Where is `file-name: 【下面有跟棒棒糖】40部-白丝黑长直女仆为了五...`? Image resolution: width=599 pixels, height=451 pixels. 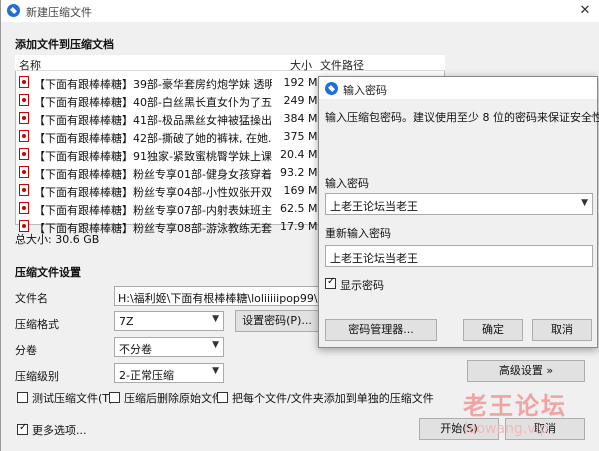
file-name: 【下面有跟棒棒糖】40部-白丝黑长直女仆为了五... is located at coordinates (153, 102).